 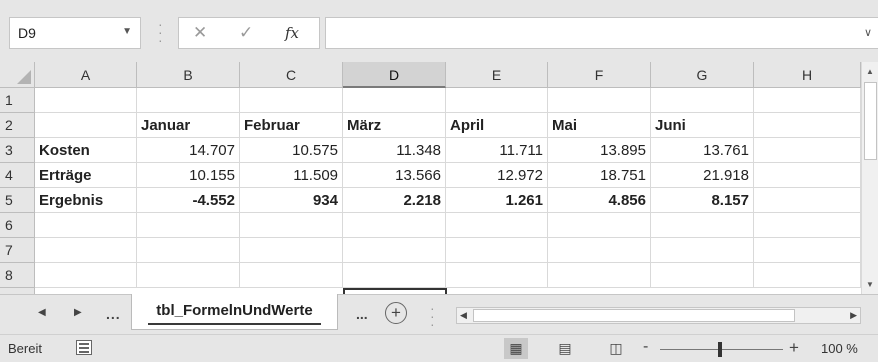 I want to click on cell-f2: Mai, so click(x=599, y=125).